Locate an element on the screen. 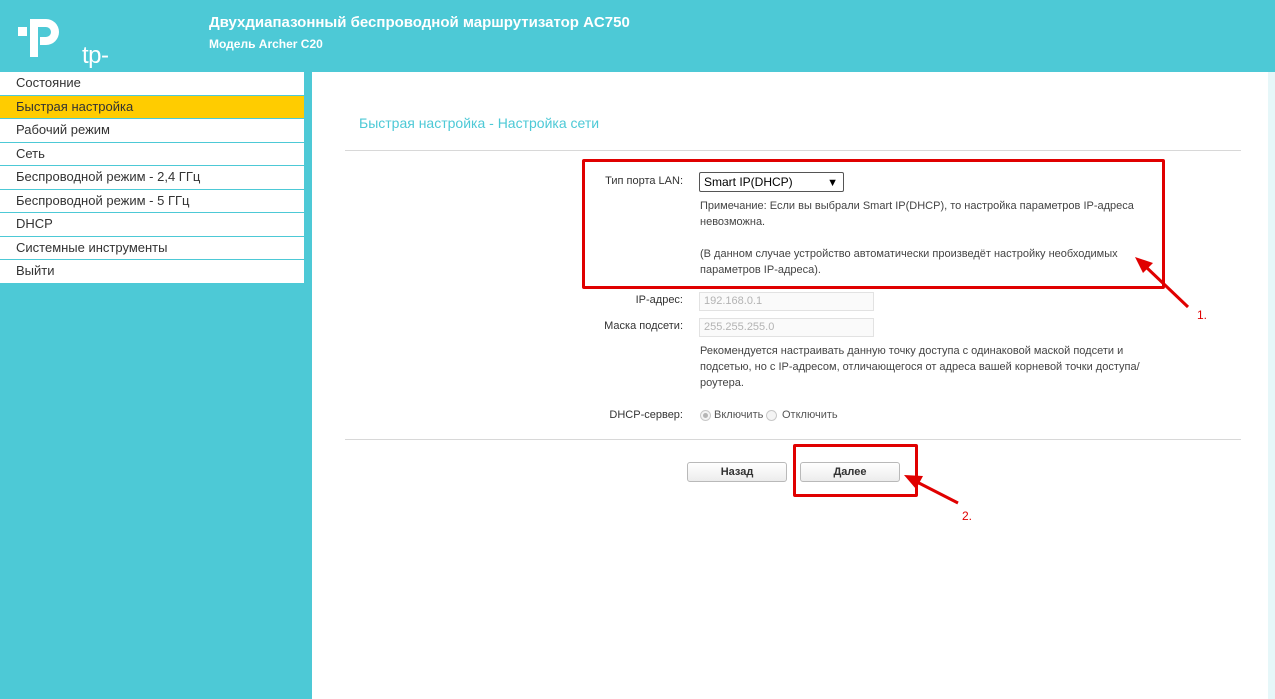 The width and height of the screenshot is (1275, 699). arrow-1-line is located at coordinates (1166, 286).